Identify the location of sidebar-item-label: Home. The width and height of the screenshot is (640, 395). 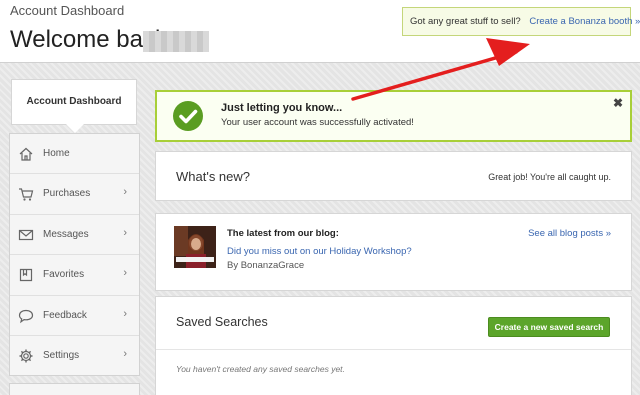
(56, 153).